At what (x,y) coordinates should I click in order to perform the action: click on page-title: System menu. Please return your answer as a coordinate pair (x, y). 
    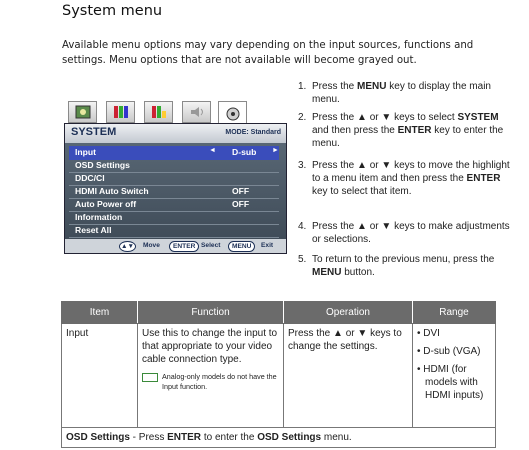
    Looking at the image, I should click on (112, 11).